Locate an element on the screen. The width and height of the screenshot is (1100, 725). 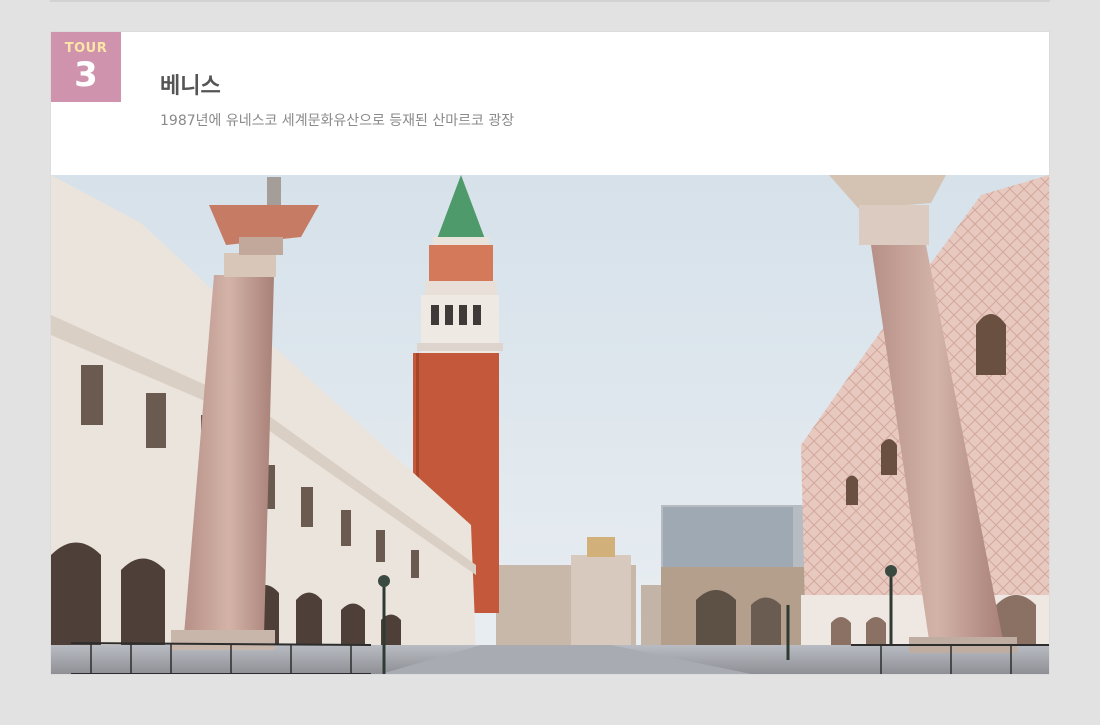
tour-title: 베니스 is located at coordinates (190, 86).